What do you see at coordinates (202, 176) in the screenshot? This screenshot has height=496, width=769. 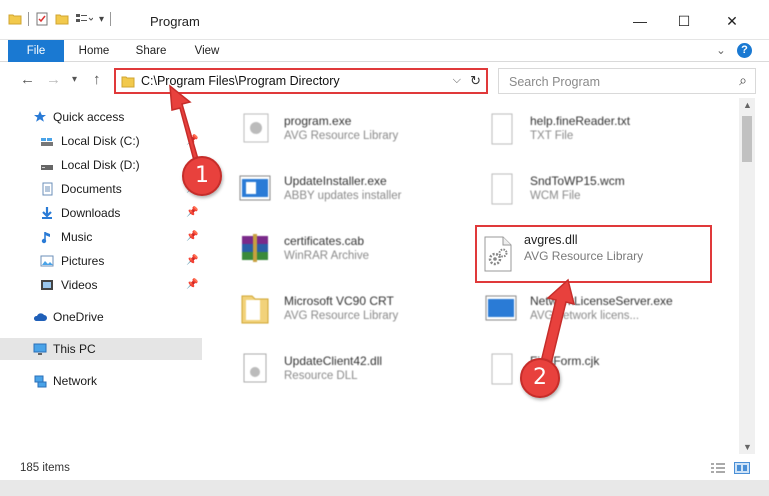 I see `callout-step-1: 1` at bounding box center [202, 176].